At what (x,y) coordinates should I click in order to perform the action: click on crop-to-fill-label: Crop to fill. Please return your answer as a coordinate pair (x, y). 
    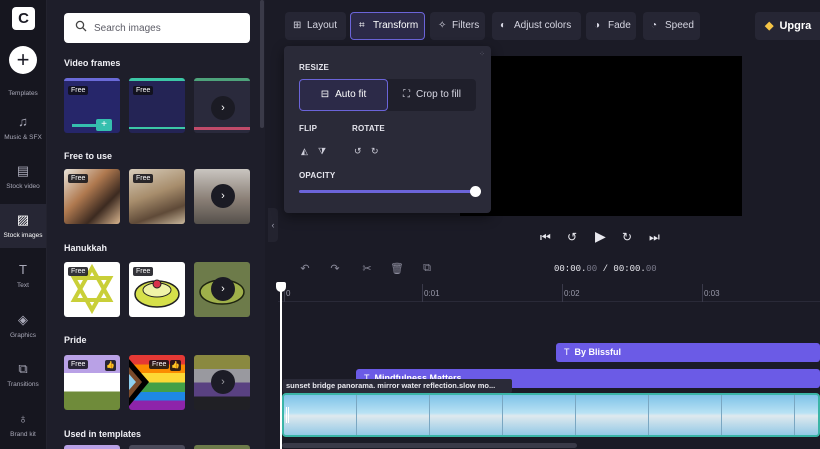
    Looking at the image, I should click on (438, 94).